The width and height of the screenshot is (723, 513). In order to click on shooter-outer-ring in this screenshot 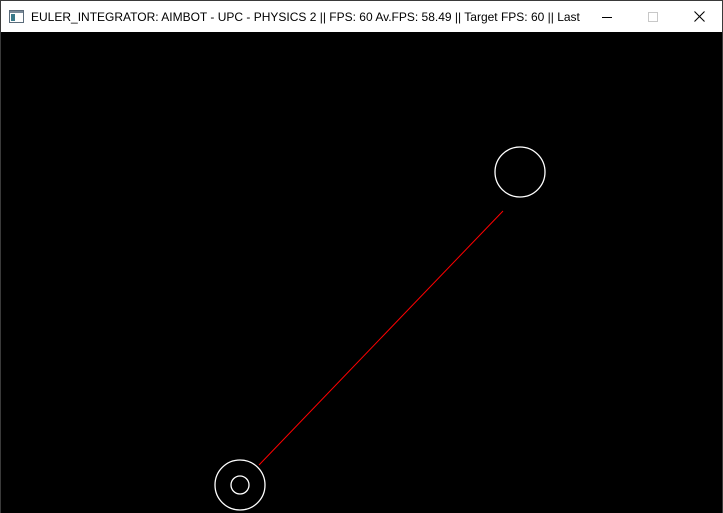, I will do `click(240, 485)`.